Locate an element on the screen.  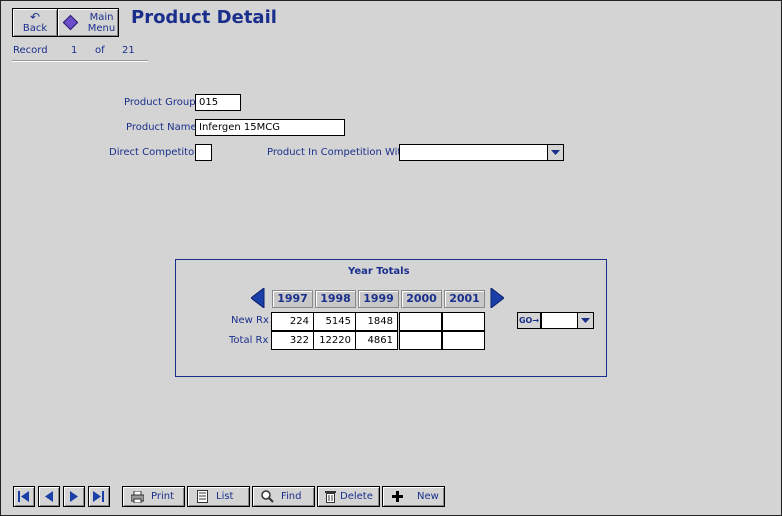
year-header-1999: 1999 is located at coordinates (378, 299).